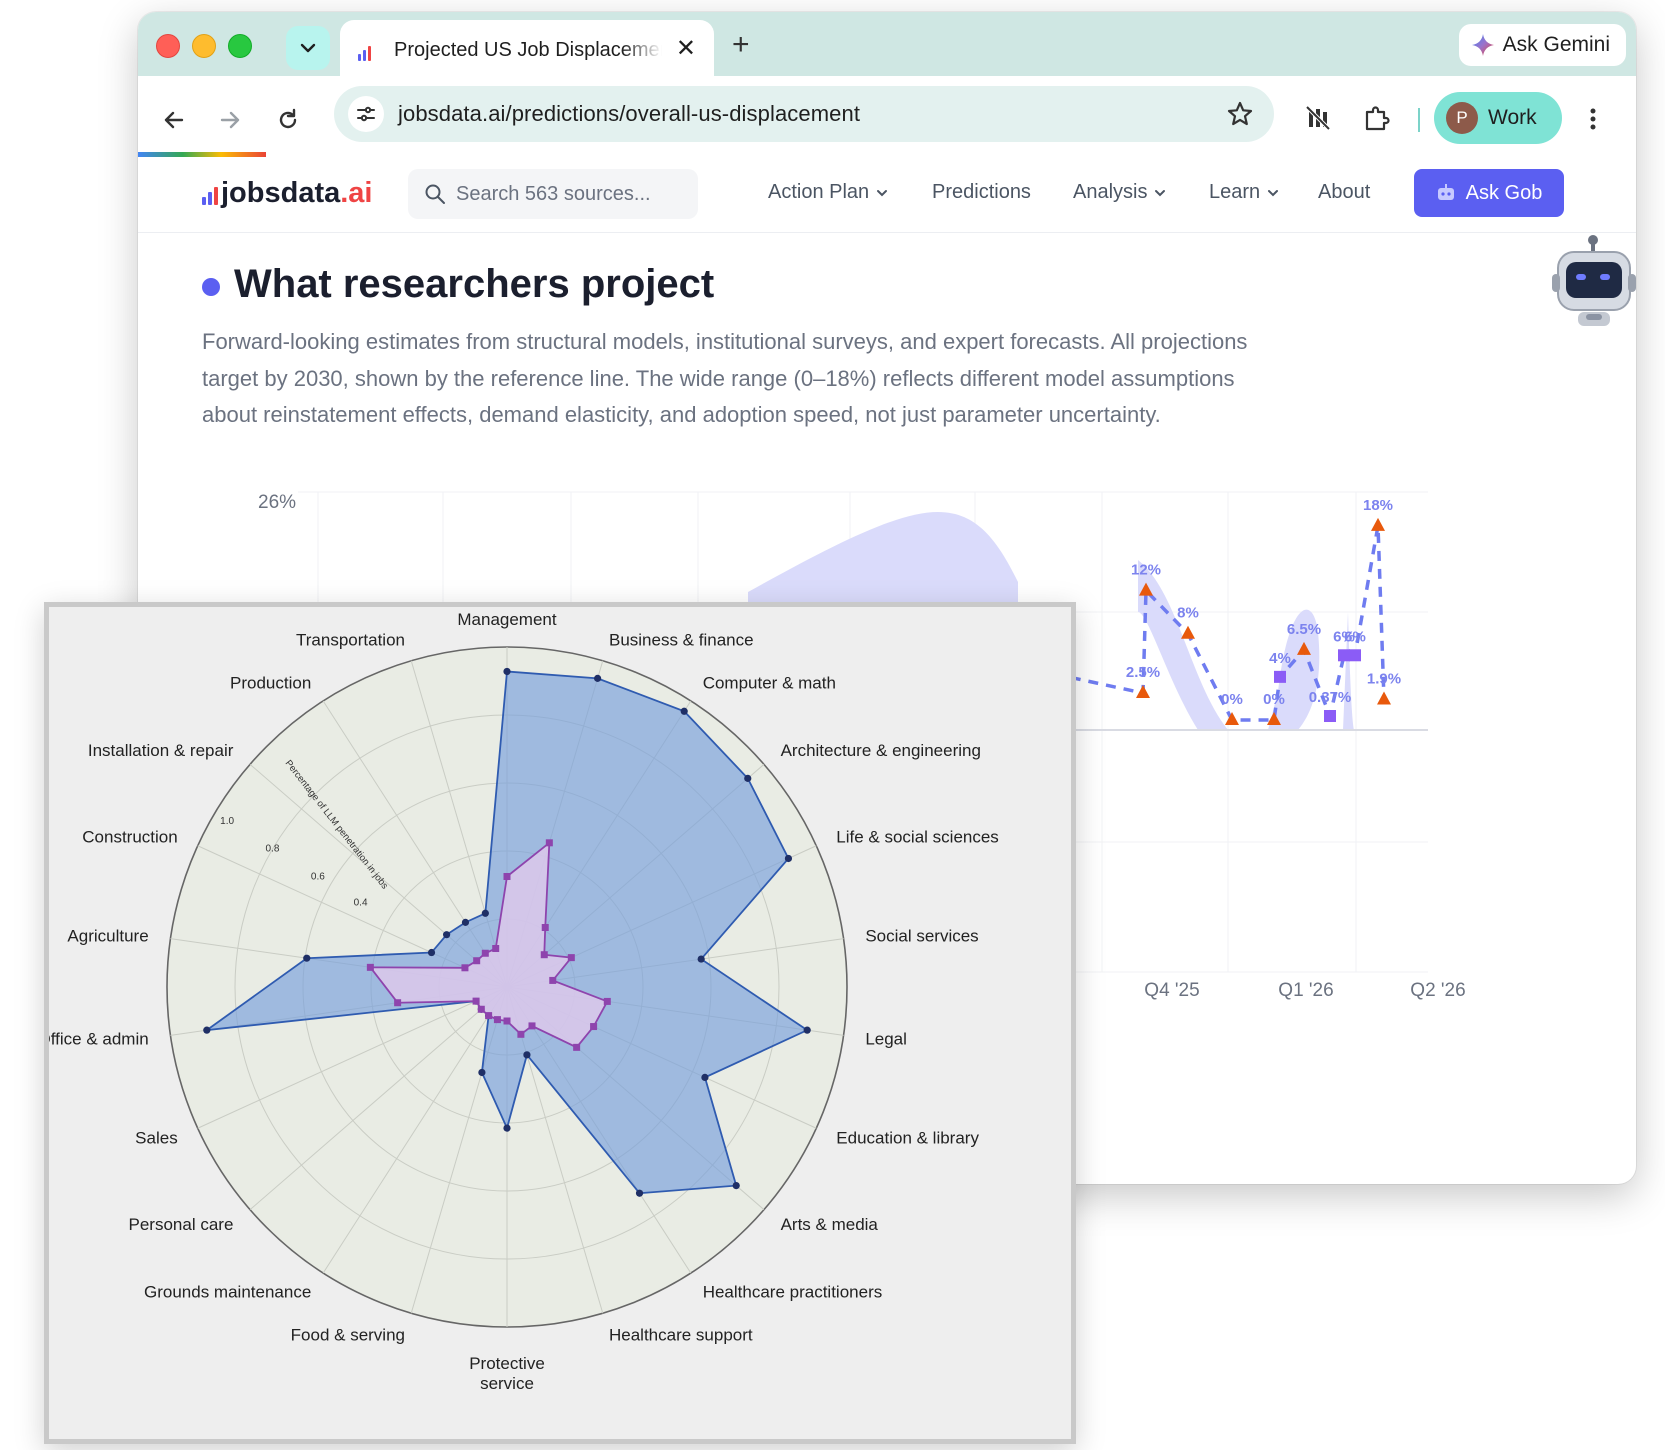 This screenshot has width=1665, height=1450. Describe the element at coordinates (288, 120) in the screenshot. I see `reload-button` at that location.